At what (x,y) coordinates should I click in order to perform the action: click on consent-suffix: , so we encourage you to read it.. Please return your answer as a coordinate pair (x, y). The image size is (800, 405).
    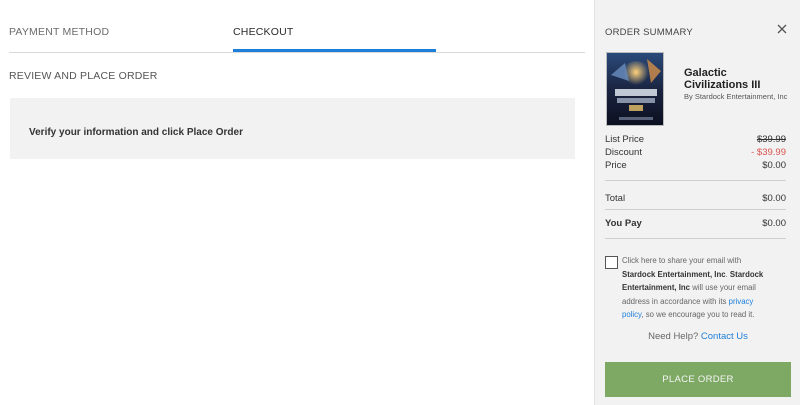
    Looking at the image, I should click on (698, 314).